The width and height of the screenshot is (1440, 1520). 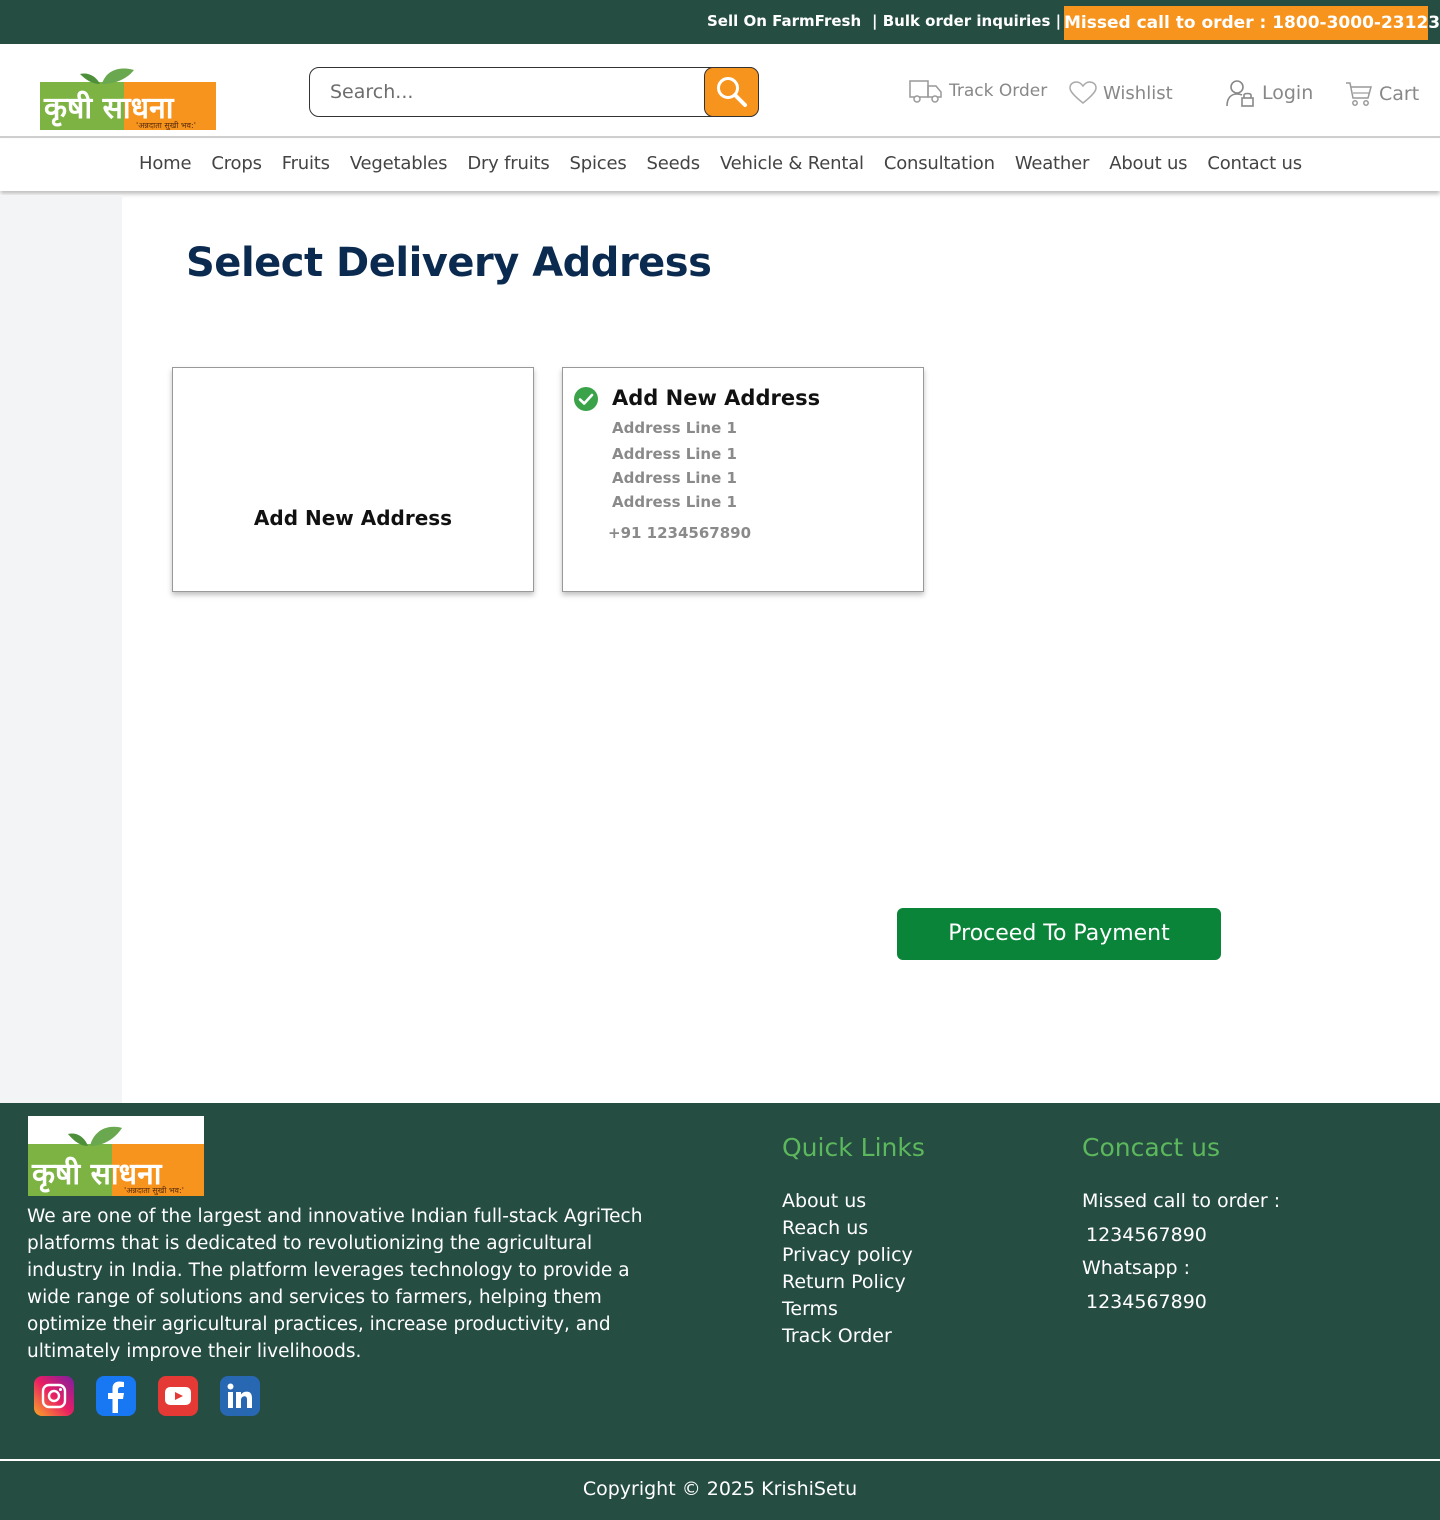 What do you see at coordinates (998, 91) in the screenshot?
I see `track-order-label: Track Order` at bounding box center [998, 91].